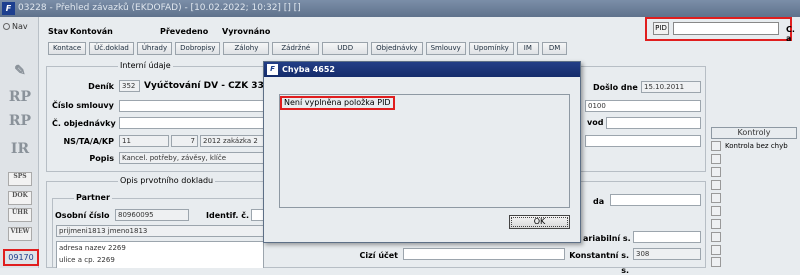  Describe the element at coordinates (192, 158) in the screenshot. I see `popis-field: Kancel. potřeby, závěsy, klíče` at that location.